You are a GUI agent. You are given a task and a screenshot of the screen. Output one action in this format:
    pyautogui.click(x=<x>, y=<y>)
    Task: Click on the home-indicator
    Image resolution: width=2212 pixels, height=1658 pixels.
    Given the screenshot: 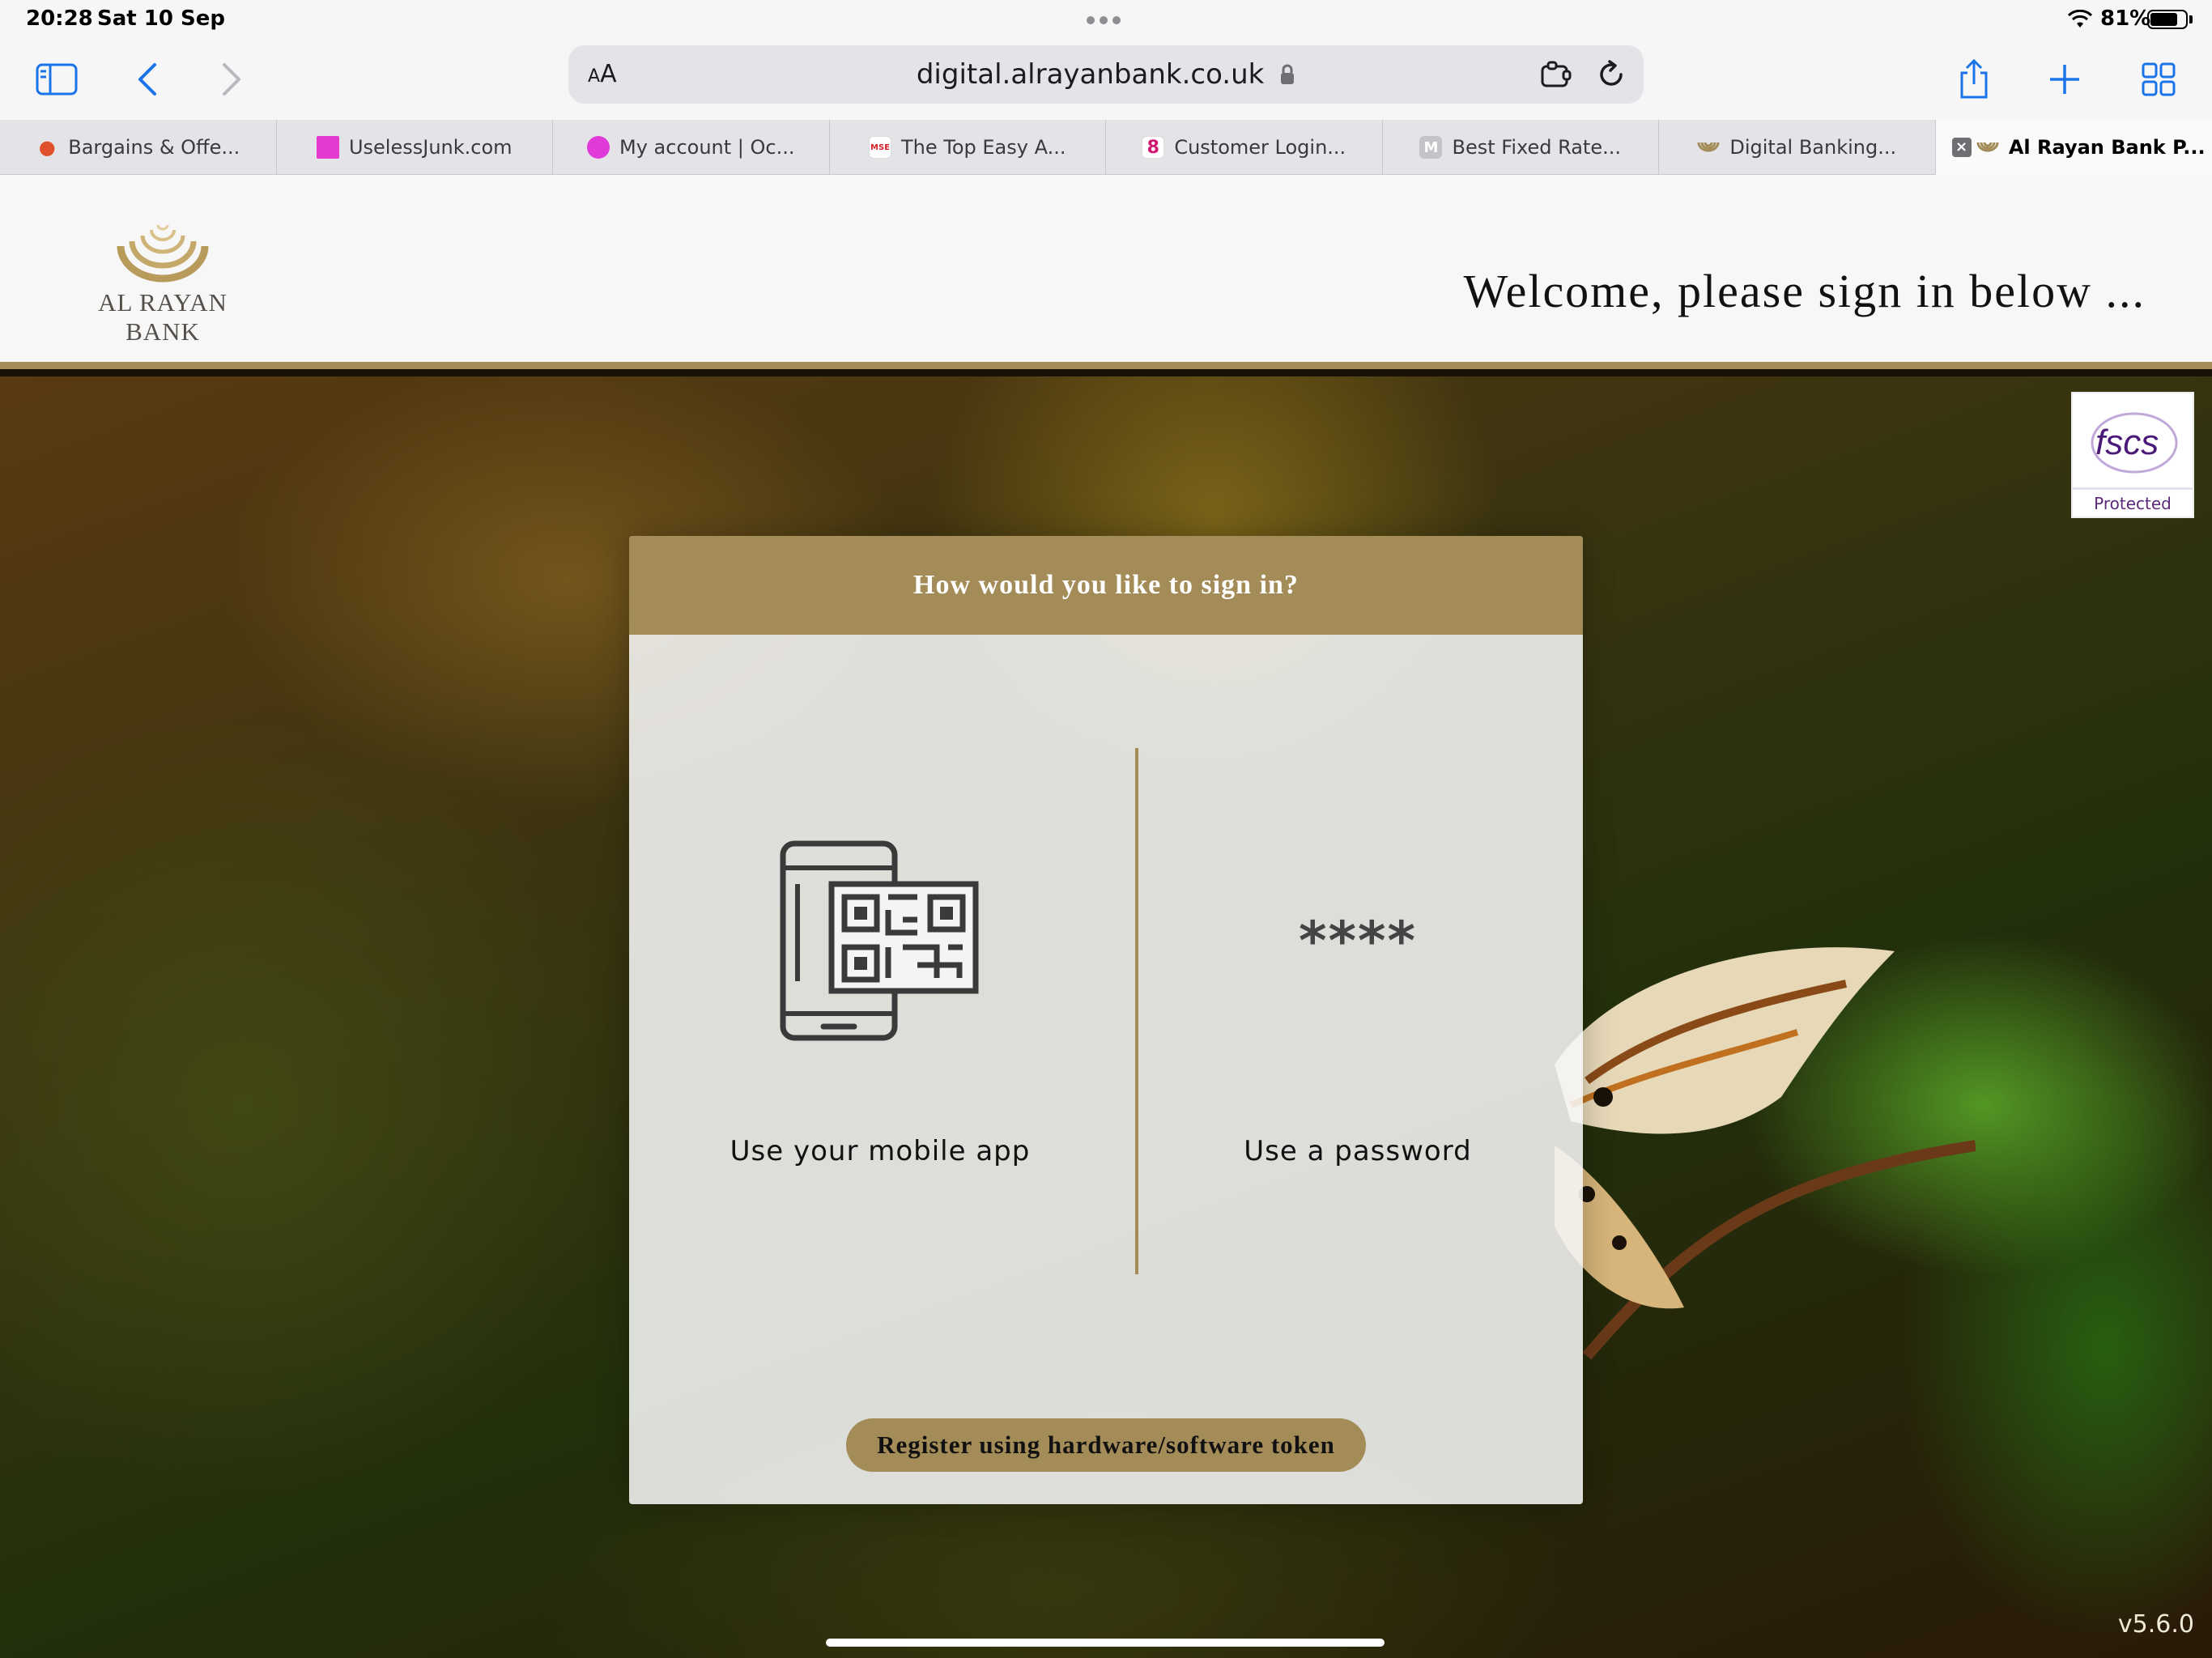 What is the action you would take?
    pyautogui.click(x=1105, y=1643)
    